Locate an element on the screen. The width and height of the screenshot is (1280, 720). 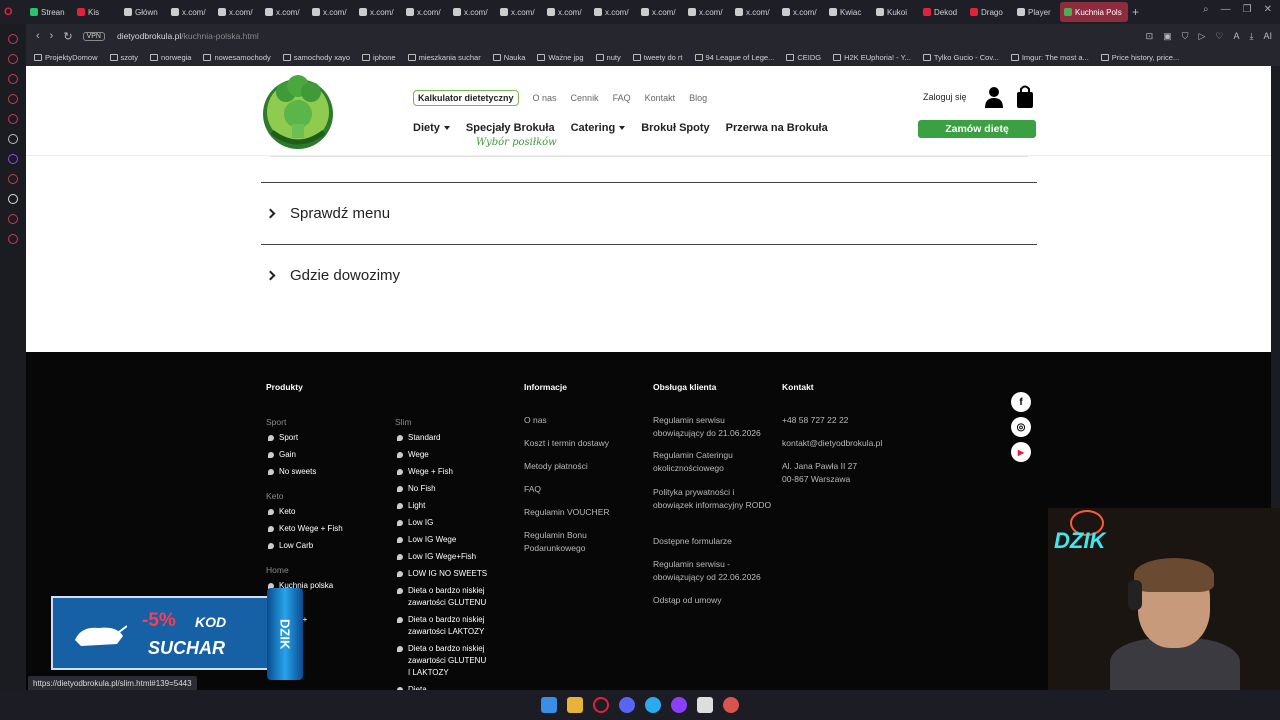
heart-icon: ♡ is located at coordinates (1219, 36).